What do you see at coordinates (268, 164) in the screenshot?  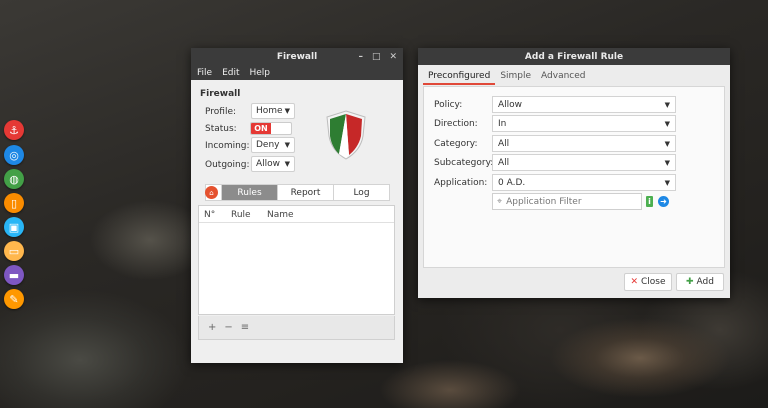 I see `outgoing-value: Allow` at bounding box center [268, 164].